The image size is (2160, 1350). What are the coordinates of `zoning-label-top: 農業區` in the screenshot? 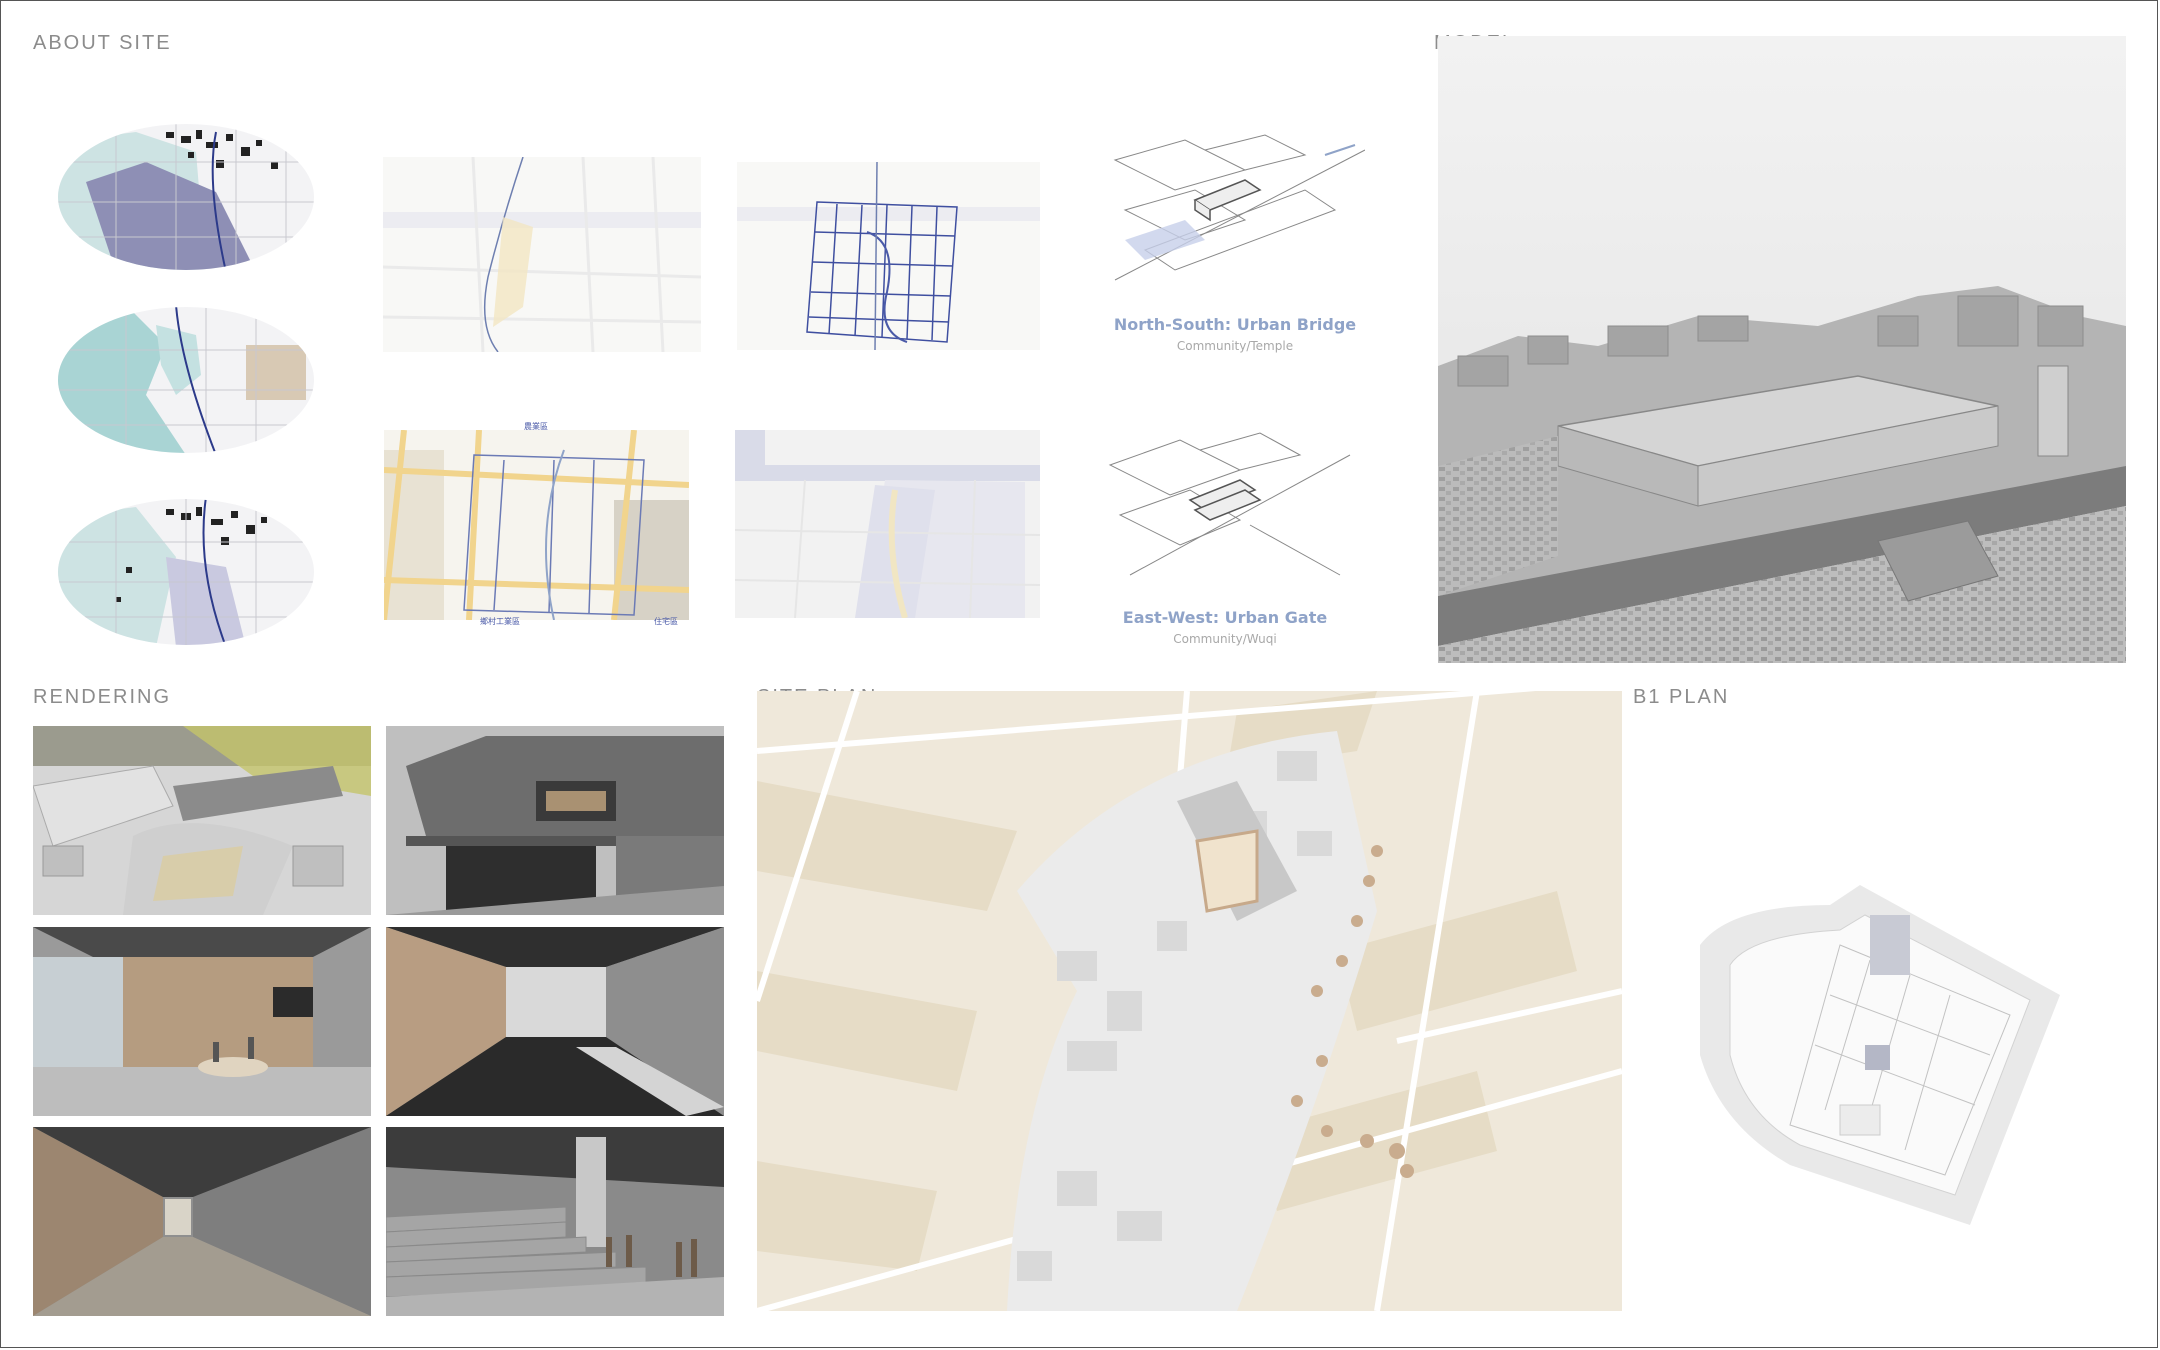 It's located at (536, 426).